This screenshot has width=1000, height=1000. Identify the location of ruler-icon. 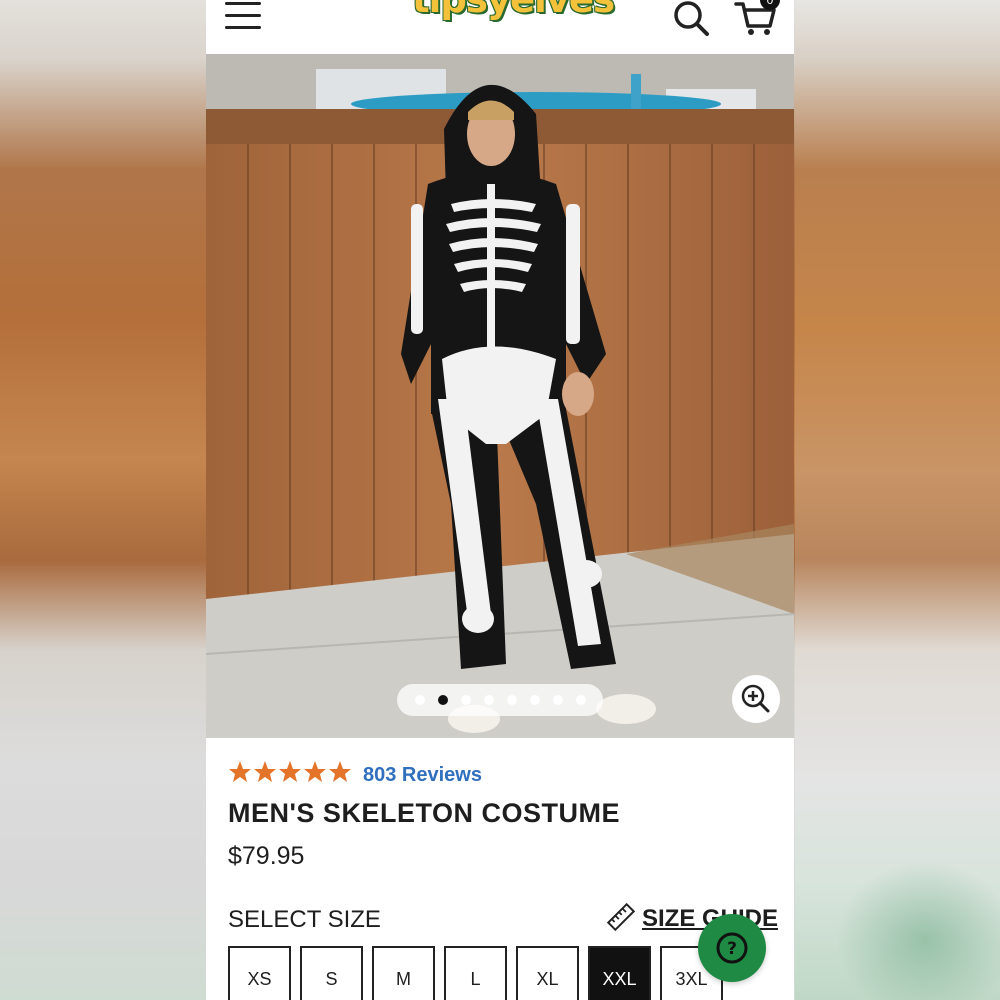
(621, 917).